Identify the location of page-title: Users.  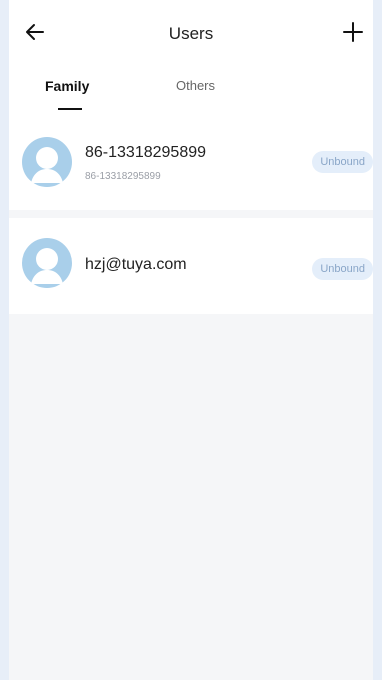
(191, 33).